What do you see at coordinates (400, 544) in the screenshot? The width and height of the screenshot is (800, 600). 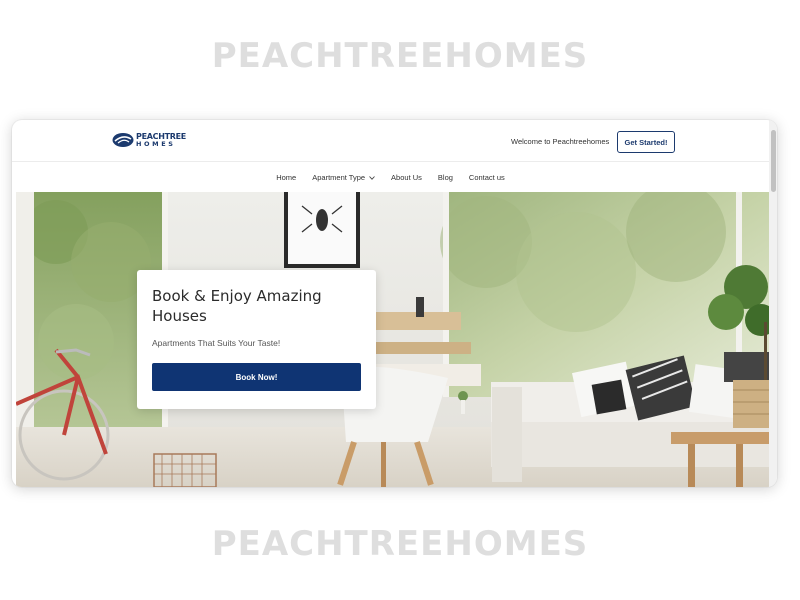 I see `watermark-bottom: PEACHTREEHOMES` at bounding box center [400, 544].